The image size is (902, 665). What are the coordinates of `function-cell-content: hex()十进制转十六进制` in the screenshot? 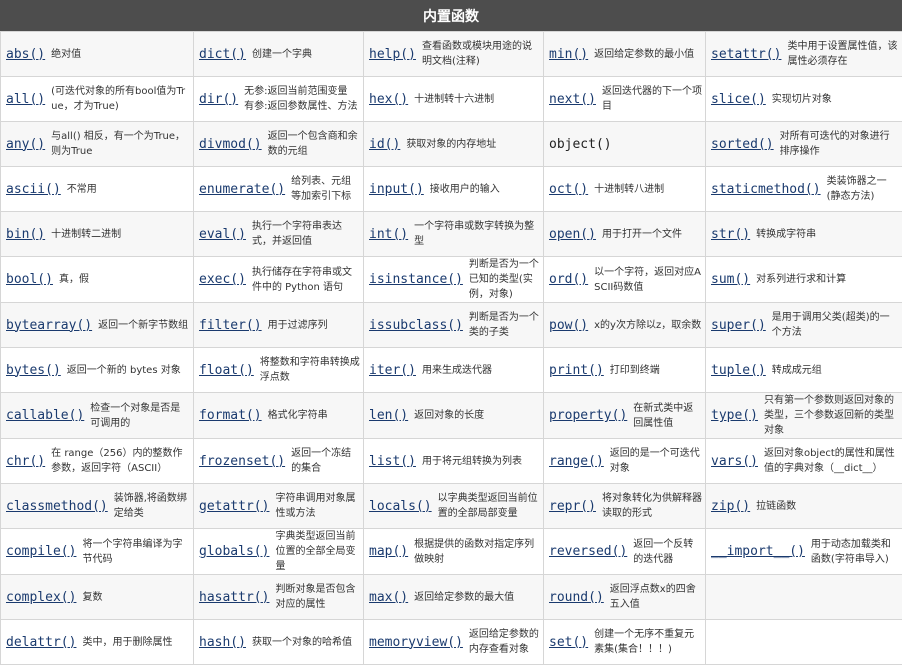 It's located at (454, 99).